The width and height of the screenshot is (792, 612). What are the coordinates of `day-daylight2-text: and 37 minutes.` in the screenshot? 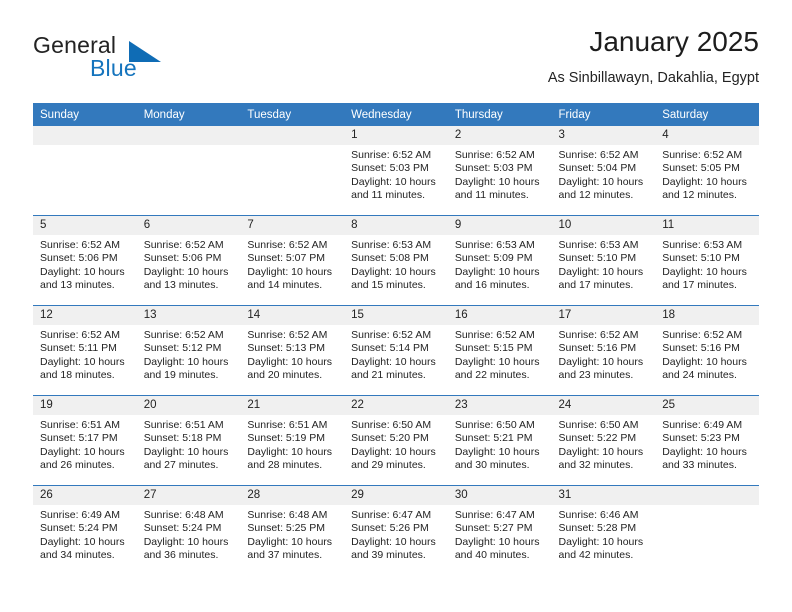 It's located at (285, 555).